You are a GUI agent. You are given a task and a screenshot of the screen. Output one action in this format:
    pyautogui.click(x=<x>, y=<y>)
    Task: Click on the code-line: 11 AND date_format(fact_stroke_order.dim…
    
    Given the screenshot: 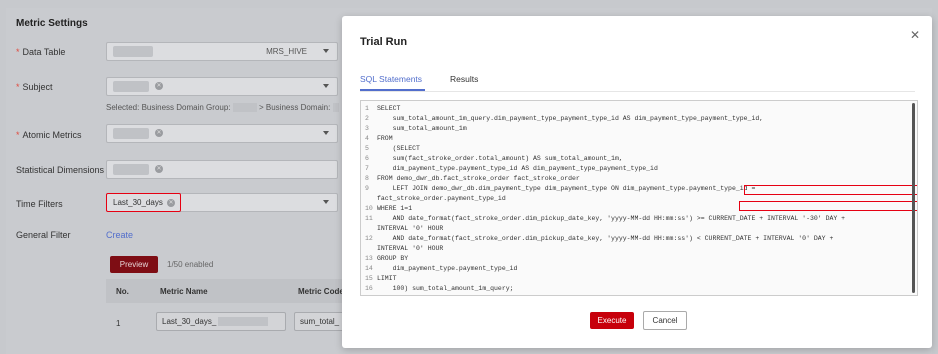 What is the action you would take?
    pyautogui.click(x=605, y=218)
    